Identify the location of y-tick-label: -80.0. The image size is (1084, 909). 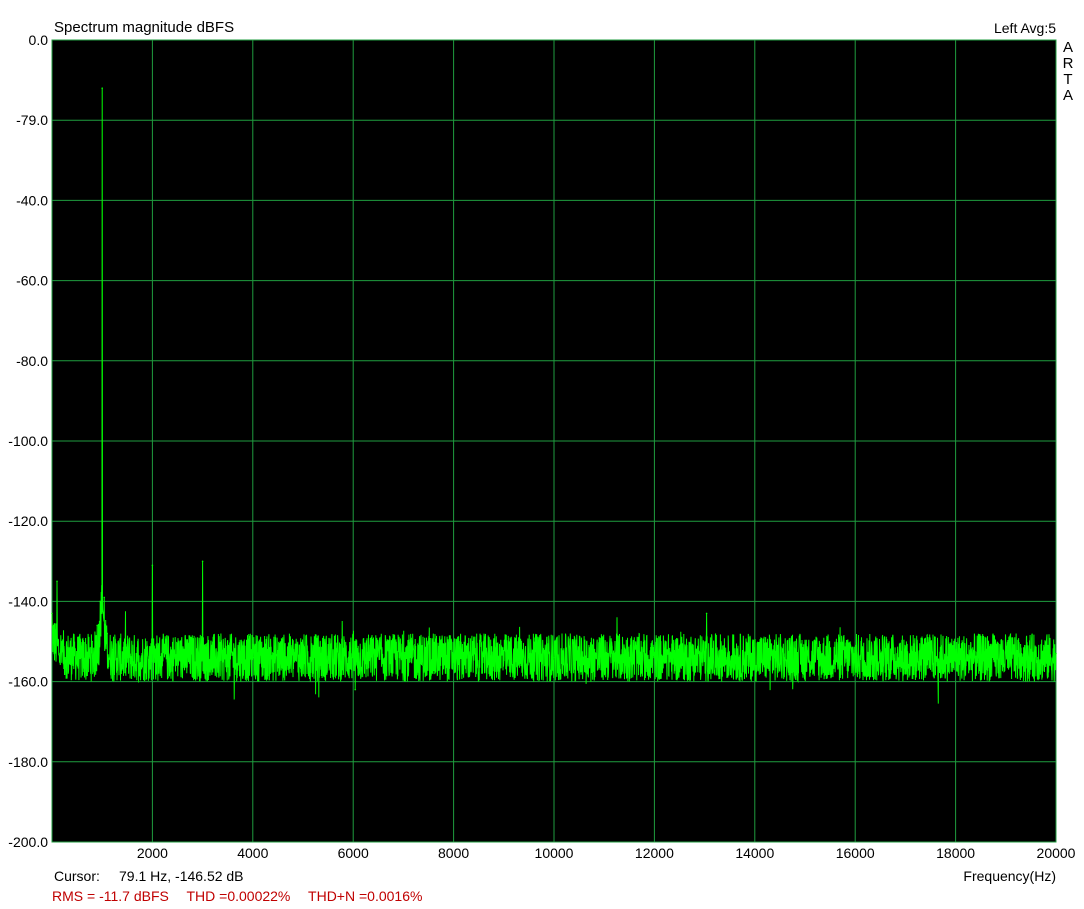
(32, 361).